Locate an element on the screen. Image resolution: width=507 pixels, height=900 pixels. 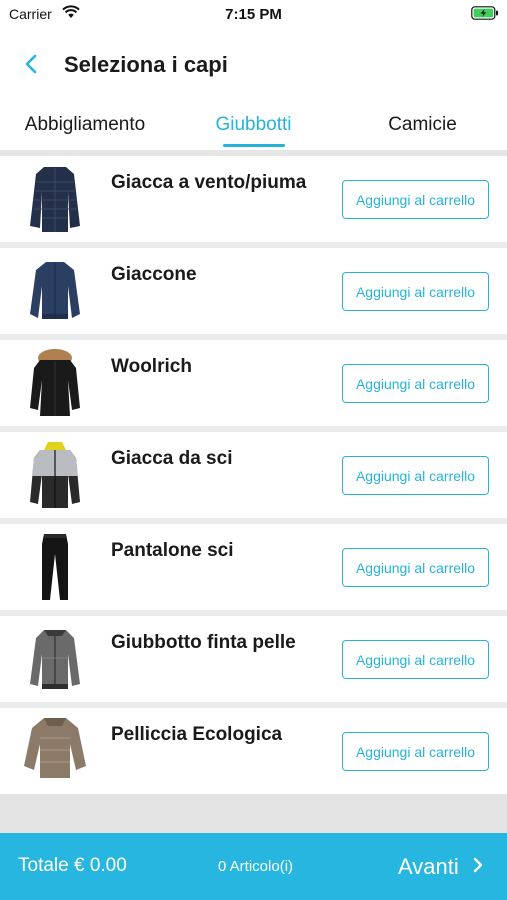
category-tabs: Abbigliamento Giubbotti Camicie is located at coordinates (253, 129).